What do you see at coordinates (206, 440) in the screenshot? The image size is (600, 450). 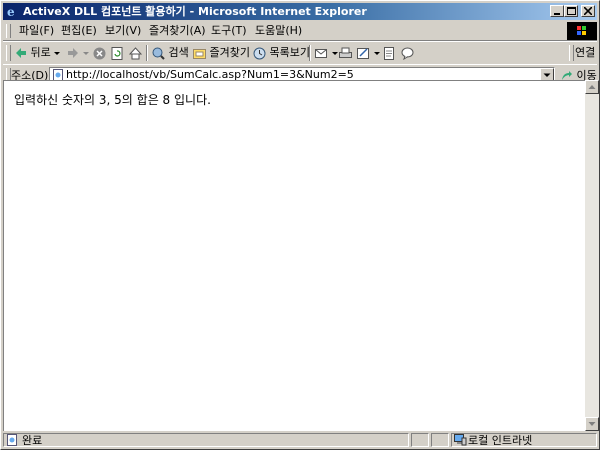 I see `status-pane: 완료` at bounding box center [206, 440].